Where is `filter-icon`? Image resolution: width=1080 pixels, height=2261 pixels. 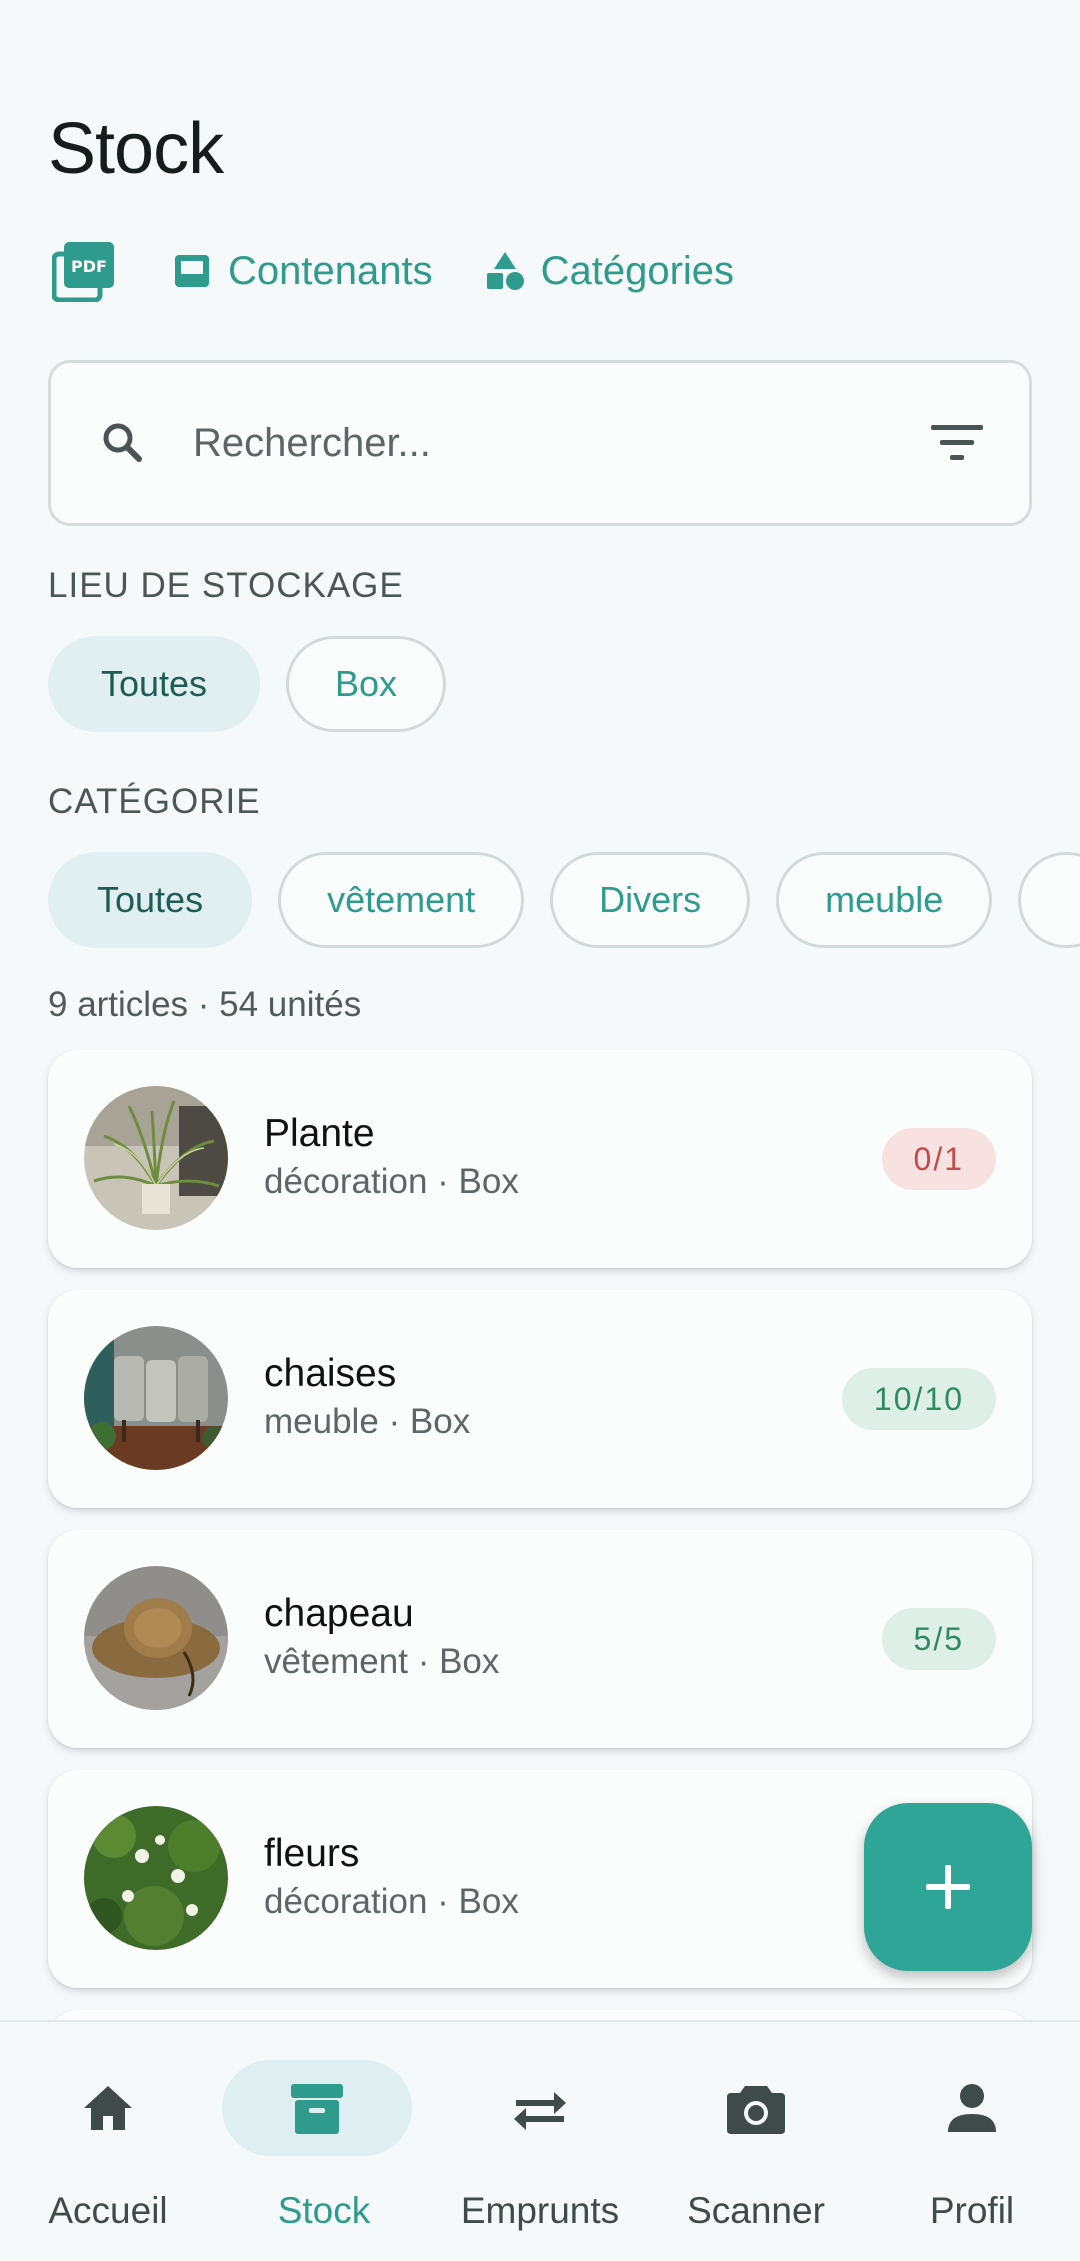 filter-icon is located at coordinates (957, 443).